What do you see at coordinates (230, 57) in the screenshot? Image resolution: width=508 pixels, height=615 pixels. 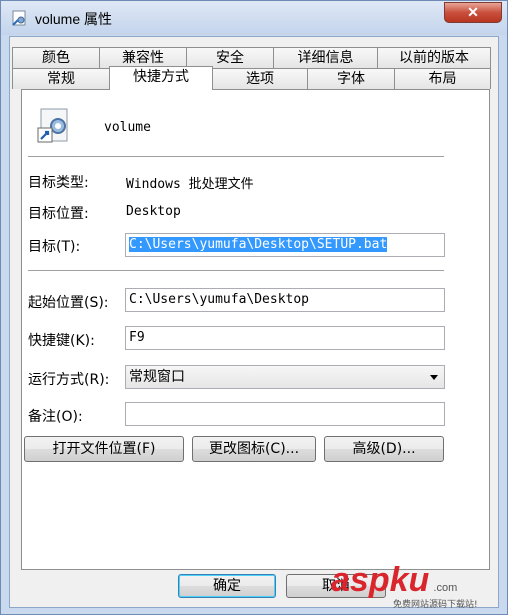 I see `tab-security: 安全` at bounding box center [230, 57].